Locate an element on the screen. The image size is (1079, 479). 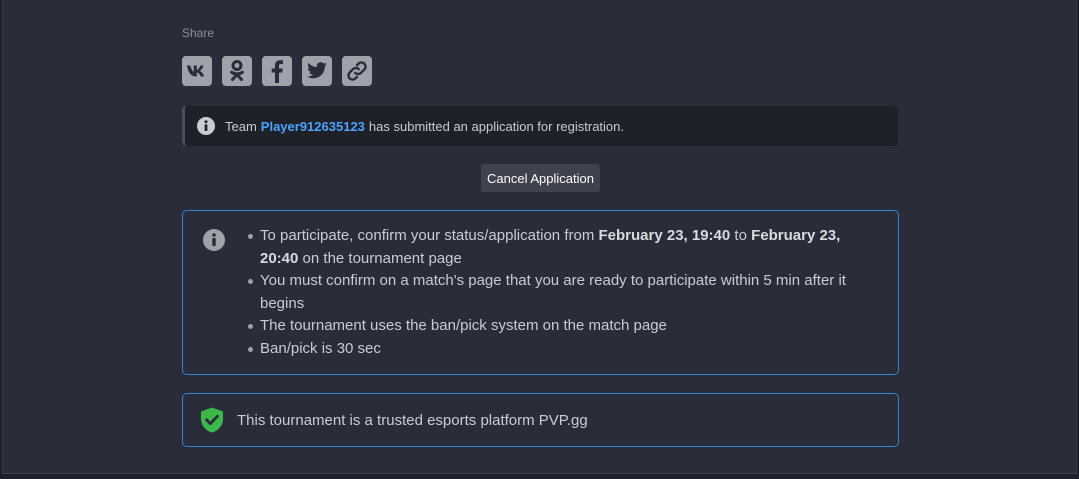
twitter-icon is located at coordinates (317, 70).